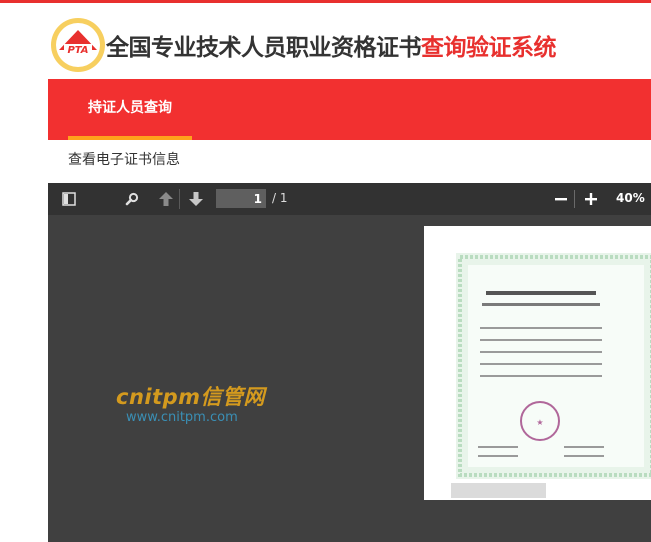 This screenshot has width=651, height=542. What do you see at coordinates (130, 109) in the screenshot?
I see `tab-certificate-holder-query: 持证人员查询` at bounding box center [130, 109].